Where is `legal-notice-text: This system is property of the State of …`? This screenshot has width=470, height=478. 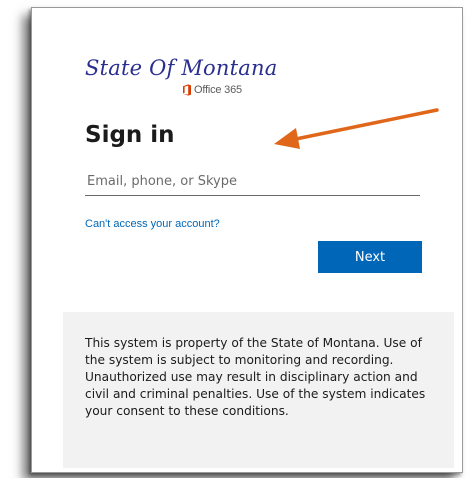
legal-notice-text: This system is property of the State of … is located at coordinates (255, 377).